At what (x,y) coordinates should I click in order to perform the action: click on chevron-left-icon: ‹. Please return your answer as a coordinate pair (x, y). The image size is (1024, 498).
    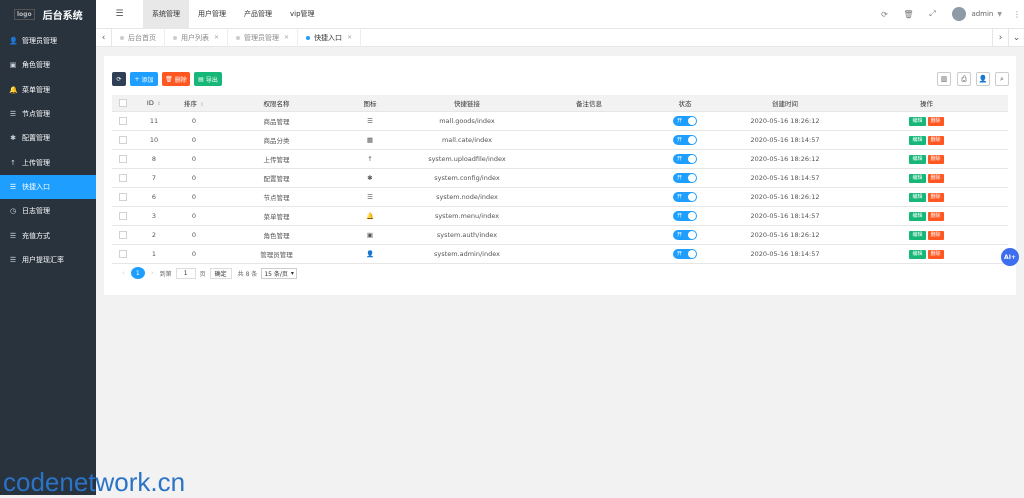
    Looking at the image, I should click on (104, 37).